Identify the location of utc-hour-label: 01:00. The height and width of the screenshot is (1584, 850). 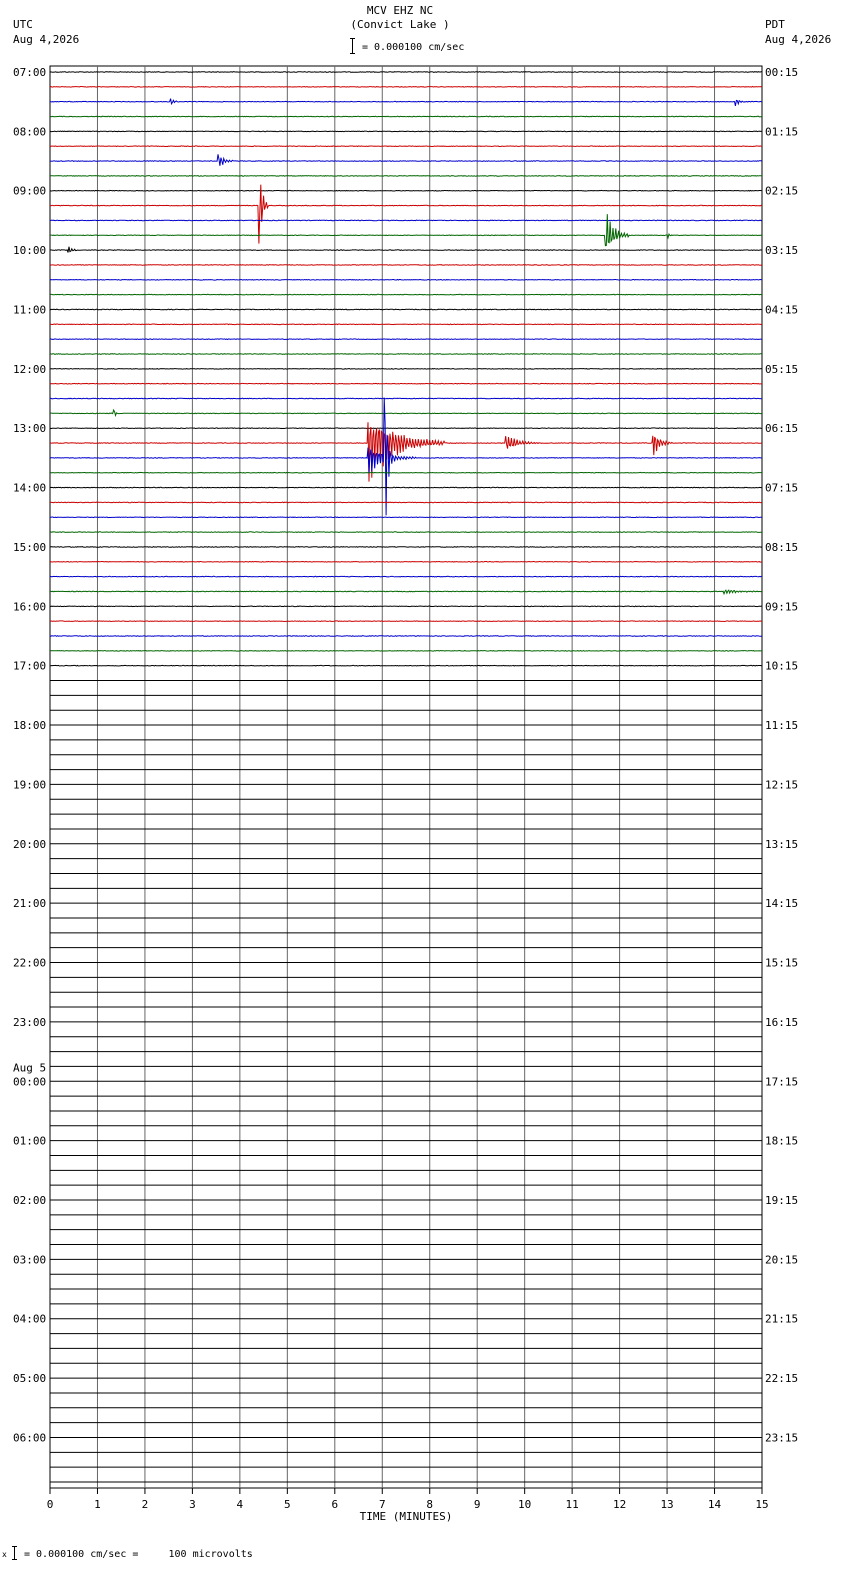
(29, 1141).